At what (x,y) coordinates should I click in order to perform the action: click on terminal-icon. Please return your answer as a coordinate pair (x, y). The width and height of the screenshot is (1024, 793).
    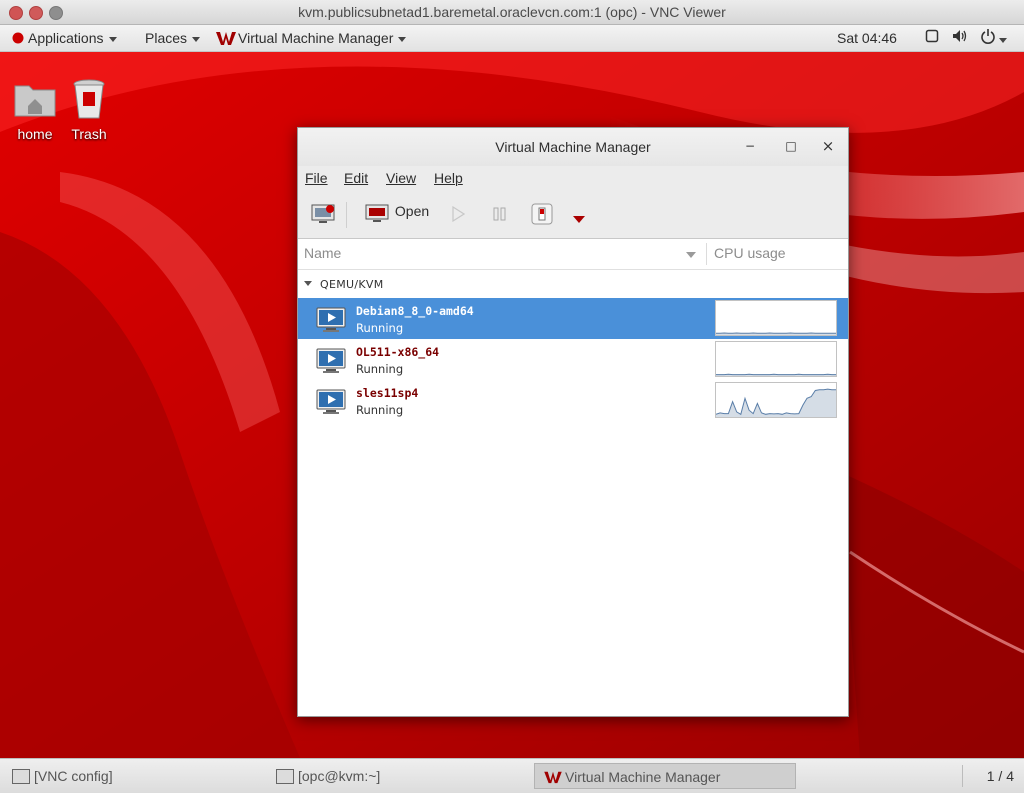
    Looking at the image, I should click on (285, 776).